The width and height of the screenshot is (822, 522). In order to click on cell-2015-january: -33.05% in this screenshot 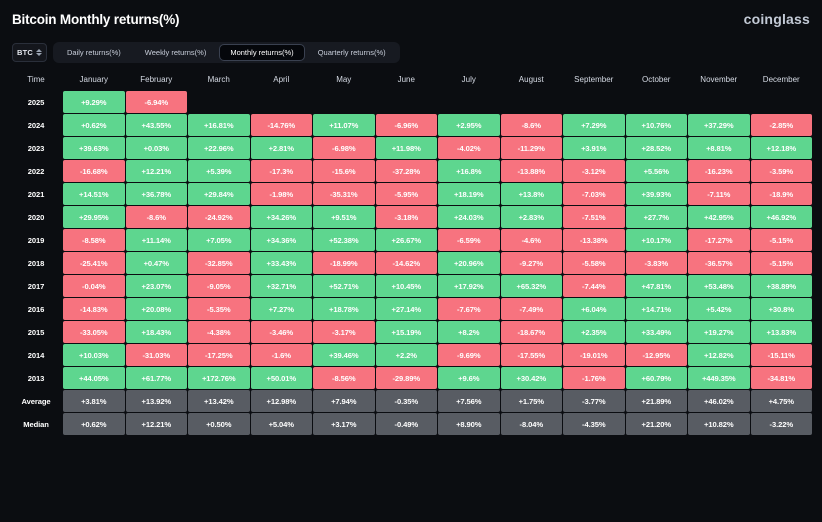, I will do `click(94, 332)`.